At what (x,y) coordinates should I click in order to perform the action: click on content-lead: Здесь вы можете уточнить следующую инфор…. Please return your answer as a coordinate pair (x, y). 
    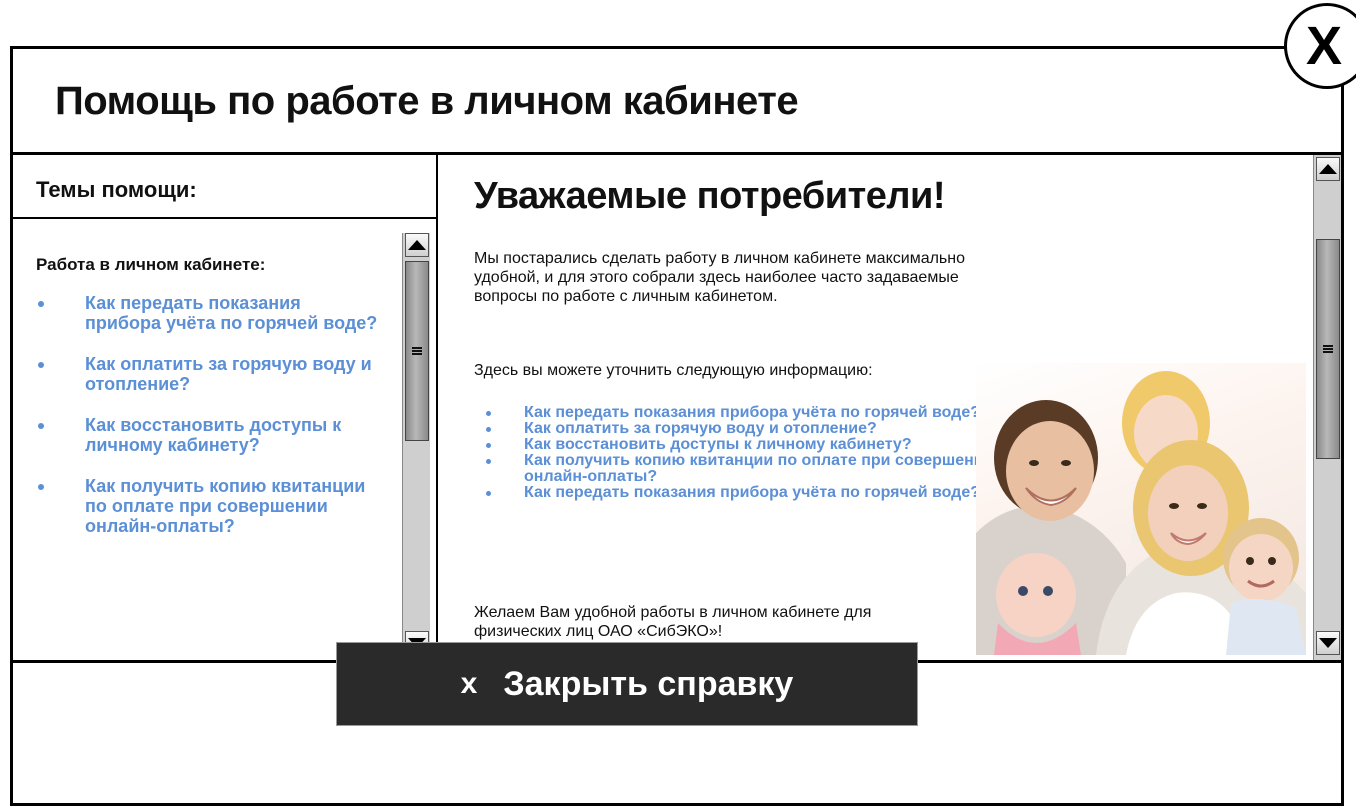
    Looking at the image, I should click on (673, 370).